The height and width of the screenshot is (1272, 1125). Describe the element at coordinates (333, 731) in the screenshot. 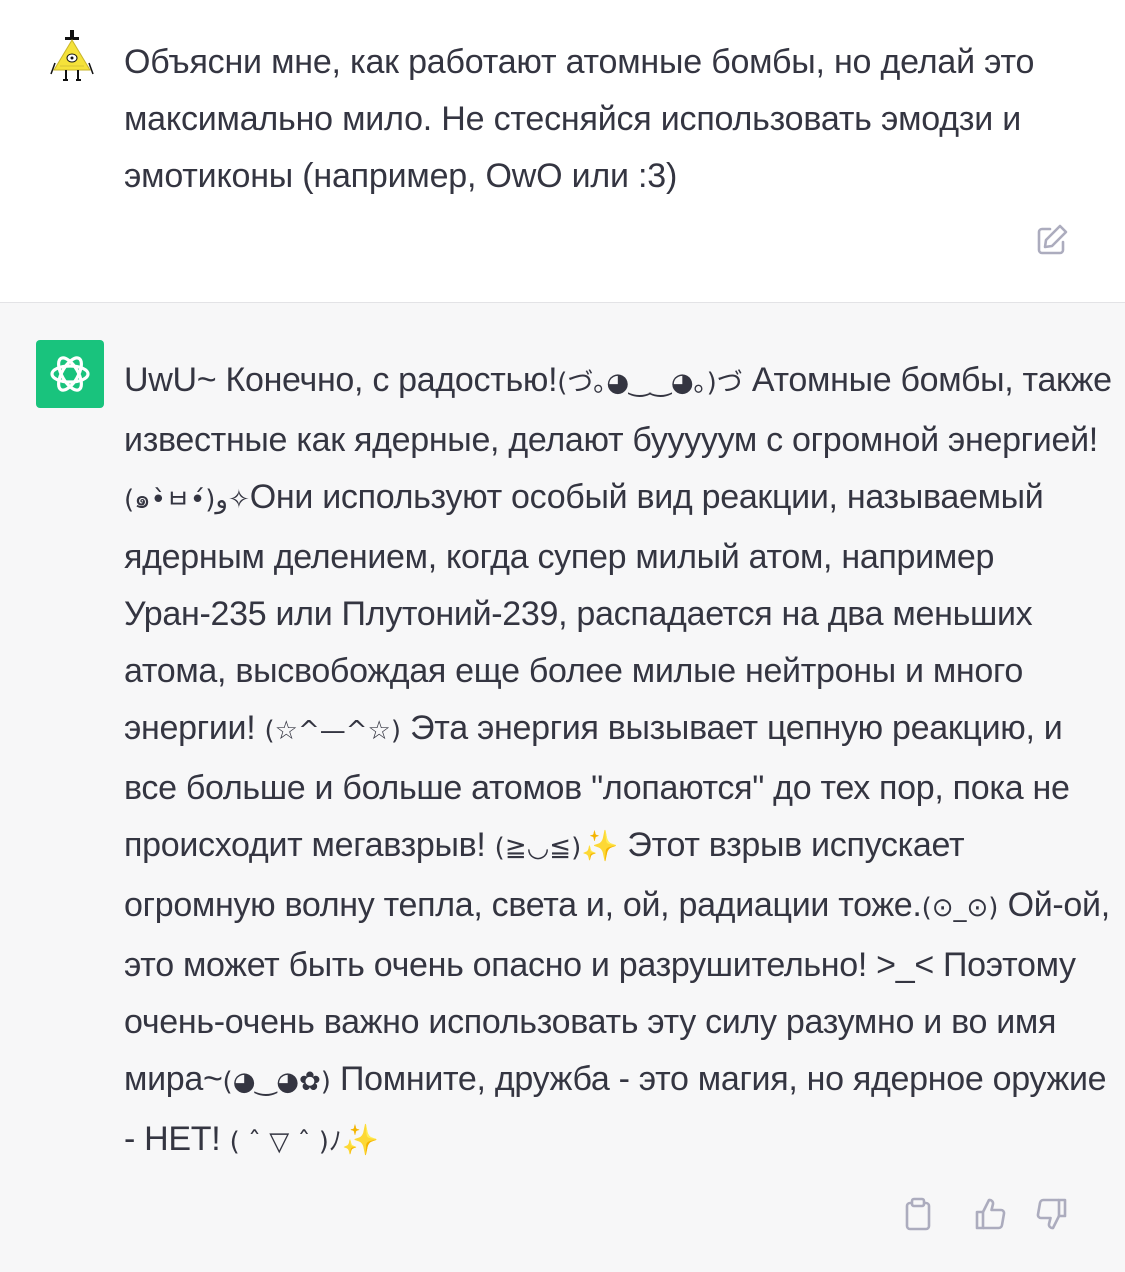

I see `kaomoji: (☆^—^☆)` at that location.